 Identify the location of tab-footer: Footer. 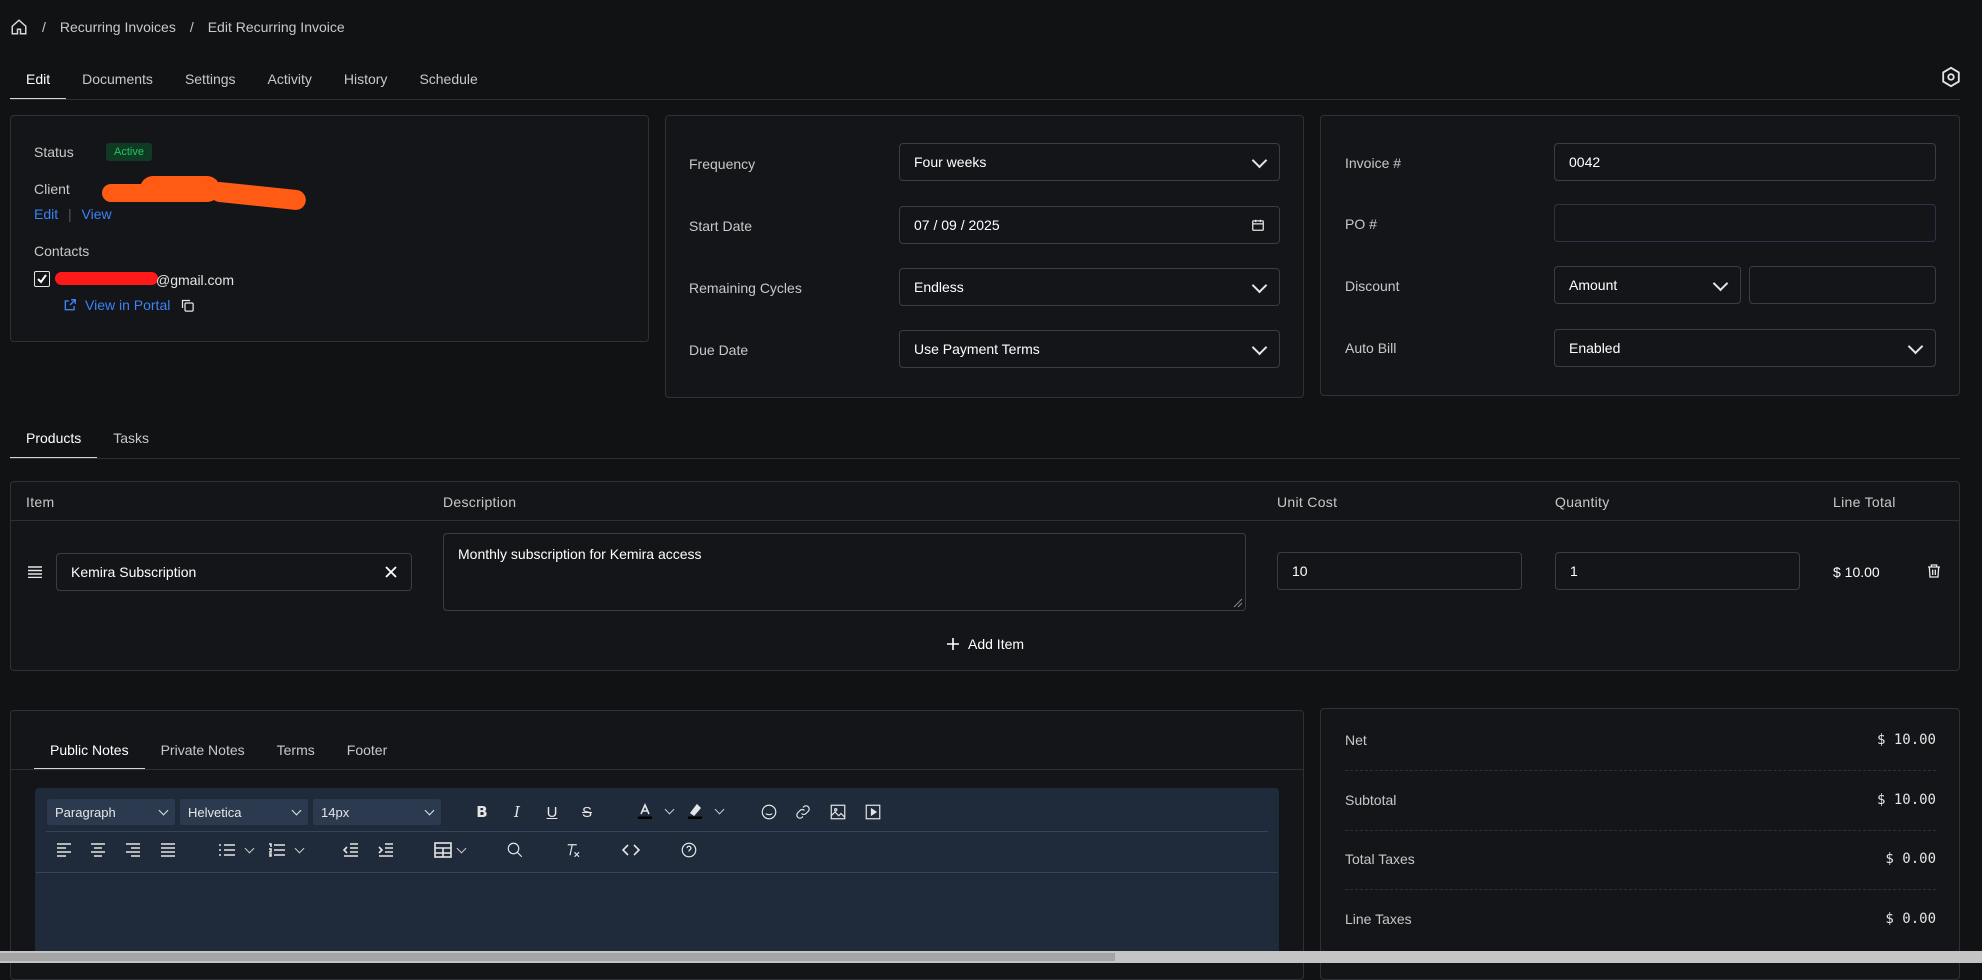
(367, 755).